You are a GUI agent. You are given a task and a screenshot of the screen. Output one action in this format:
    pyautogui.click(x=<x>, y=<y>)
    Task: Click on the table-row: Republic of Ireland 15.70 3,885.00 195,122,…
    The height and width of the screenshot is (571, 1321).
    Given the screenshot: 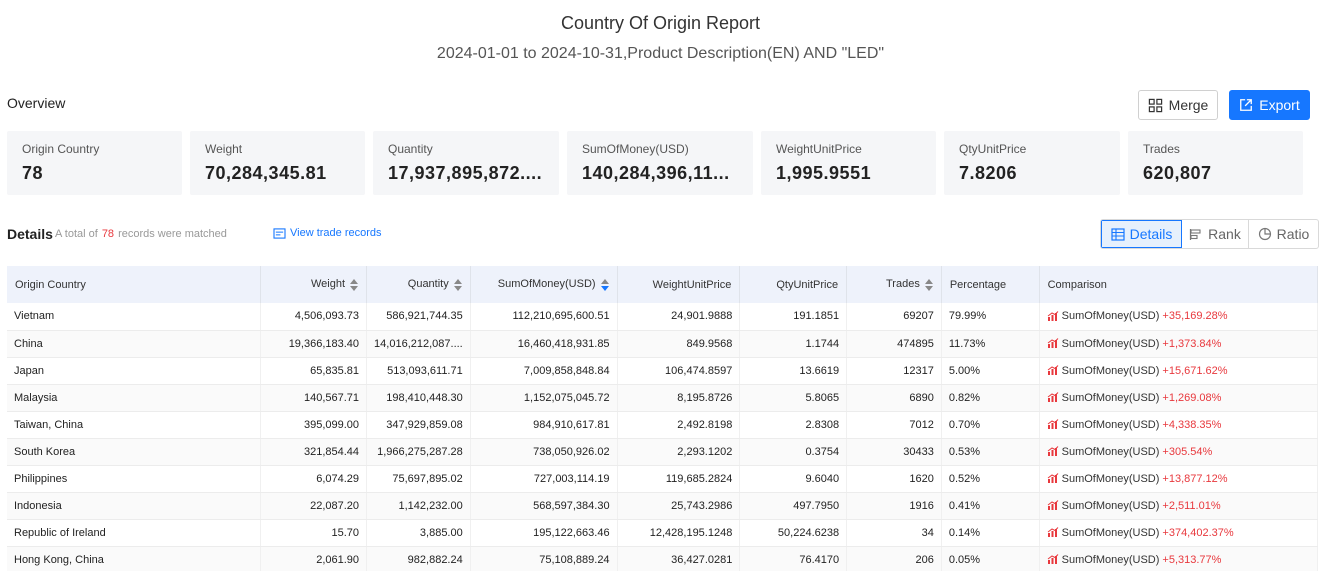 What is the action you would take?
    pyautogui.click(x=663, y=533)
    